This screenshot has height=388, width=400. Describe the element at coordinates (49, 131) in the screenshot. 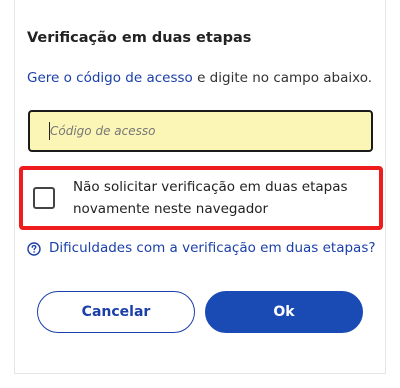

I see `text-caret` at that location.